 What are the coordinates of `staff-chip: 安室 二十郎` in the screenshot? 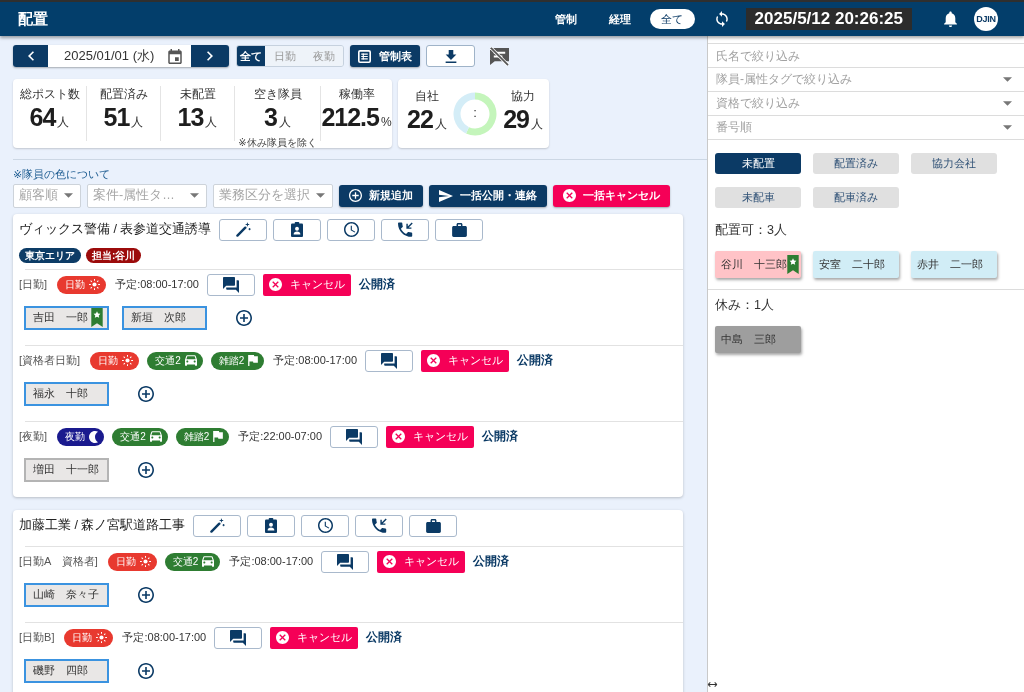 It's located at (856, 264).